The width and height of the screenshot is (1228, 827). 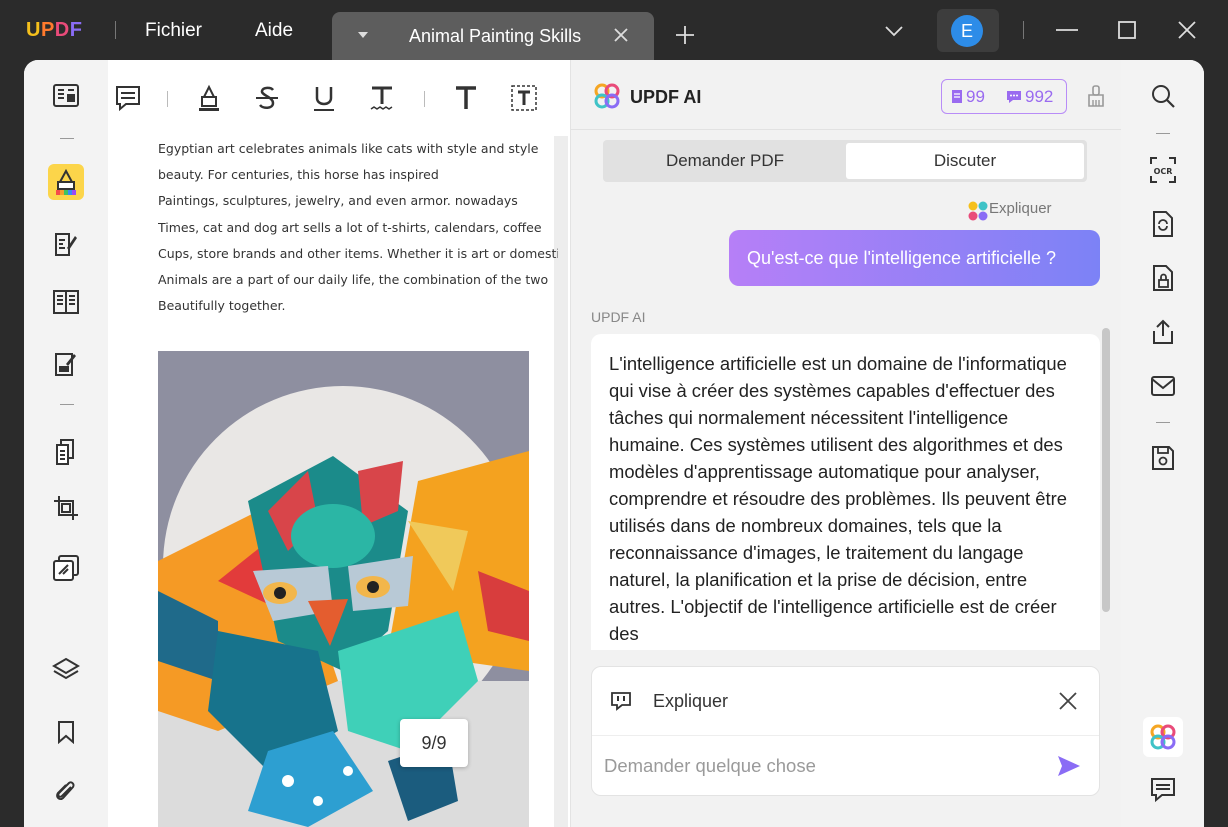 I want to click on maximize-icon, so click(x=1127, y=30).